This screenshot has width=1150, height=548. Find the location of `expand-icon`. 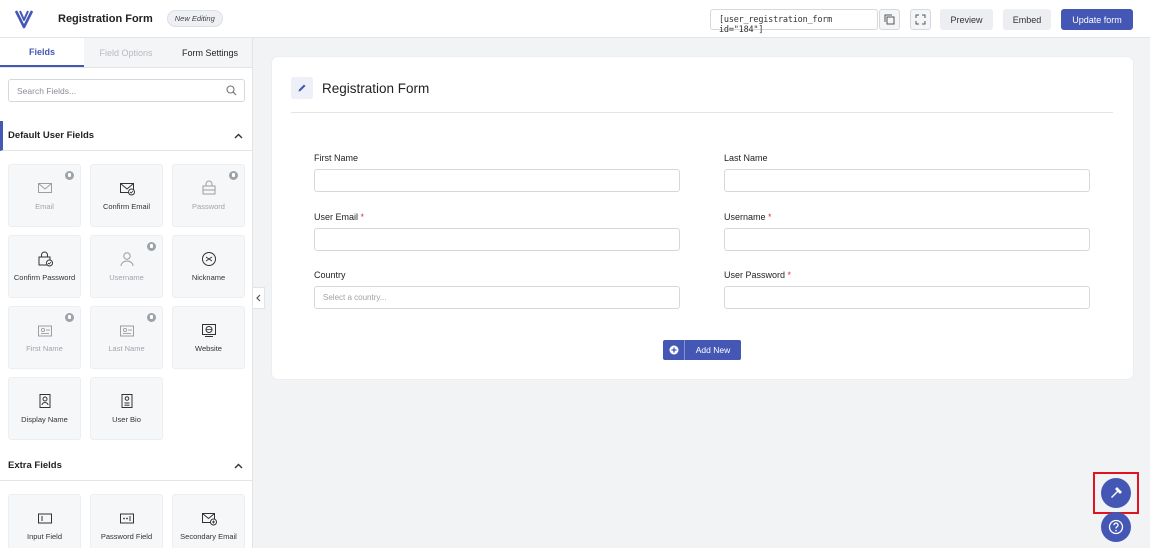

expand-icon is located at coordinates (920, 19).